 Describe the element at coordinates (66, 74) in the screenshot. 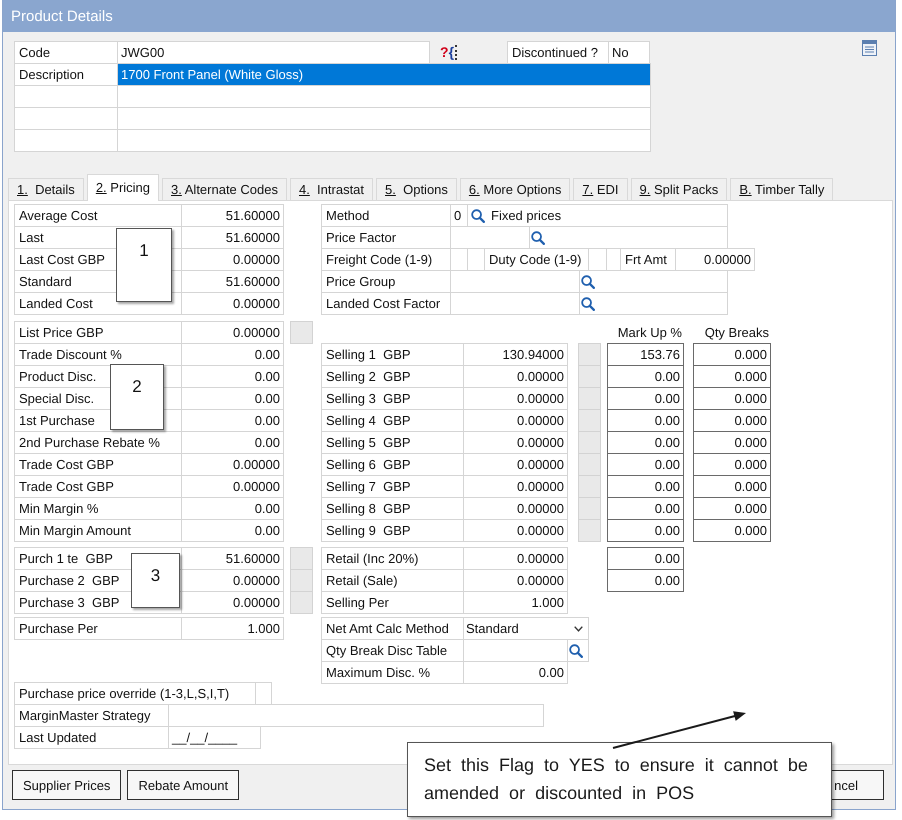

I see `field-label: Description` at that location.